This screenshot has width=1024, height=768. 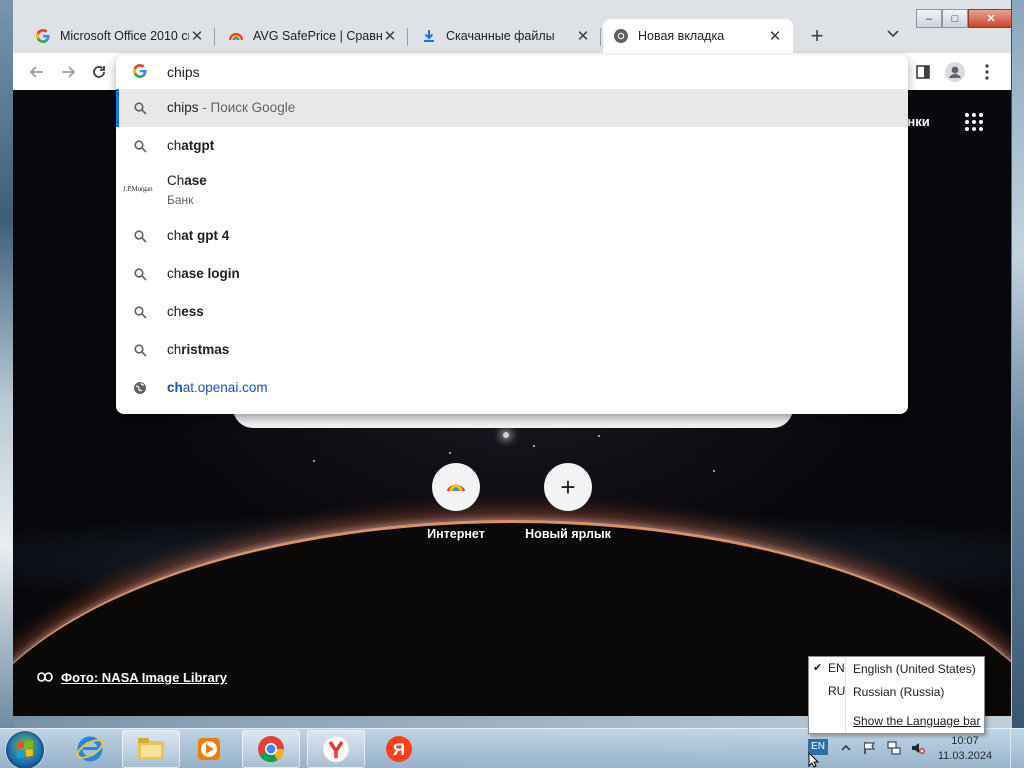 I want to click on suggestion-description: Банк, so click(x=180, y=200).